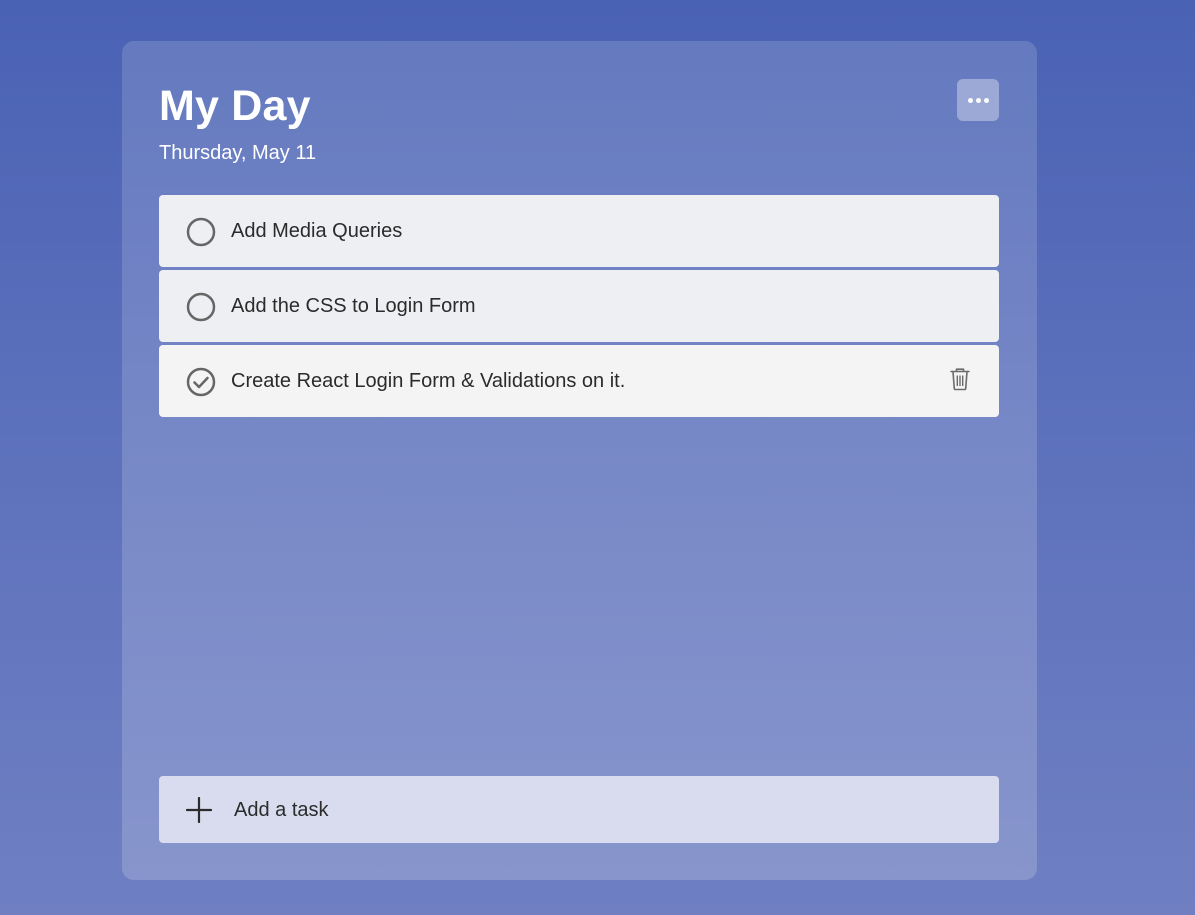 The width and height of the screenshot is (1195, 915). What do you see at coordinates (579, 231) in the screenshot?
I see `task-item: Add Media Queries` at bounding box center [579, 231].